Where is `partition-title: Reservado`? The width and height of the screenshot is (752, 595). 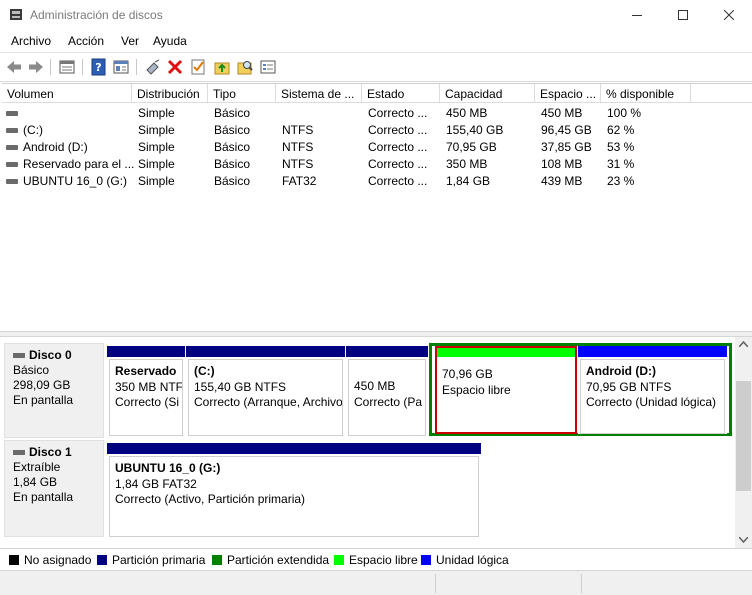 partition-title: Reservado is located at coordinates (146, 371).